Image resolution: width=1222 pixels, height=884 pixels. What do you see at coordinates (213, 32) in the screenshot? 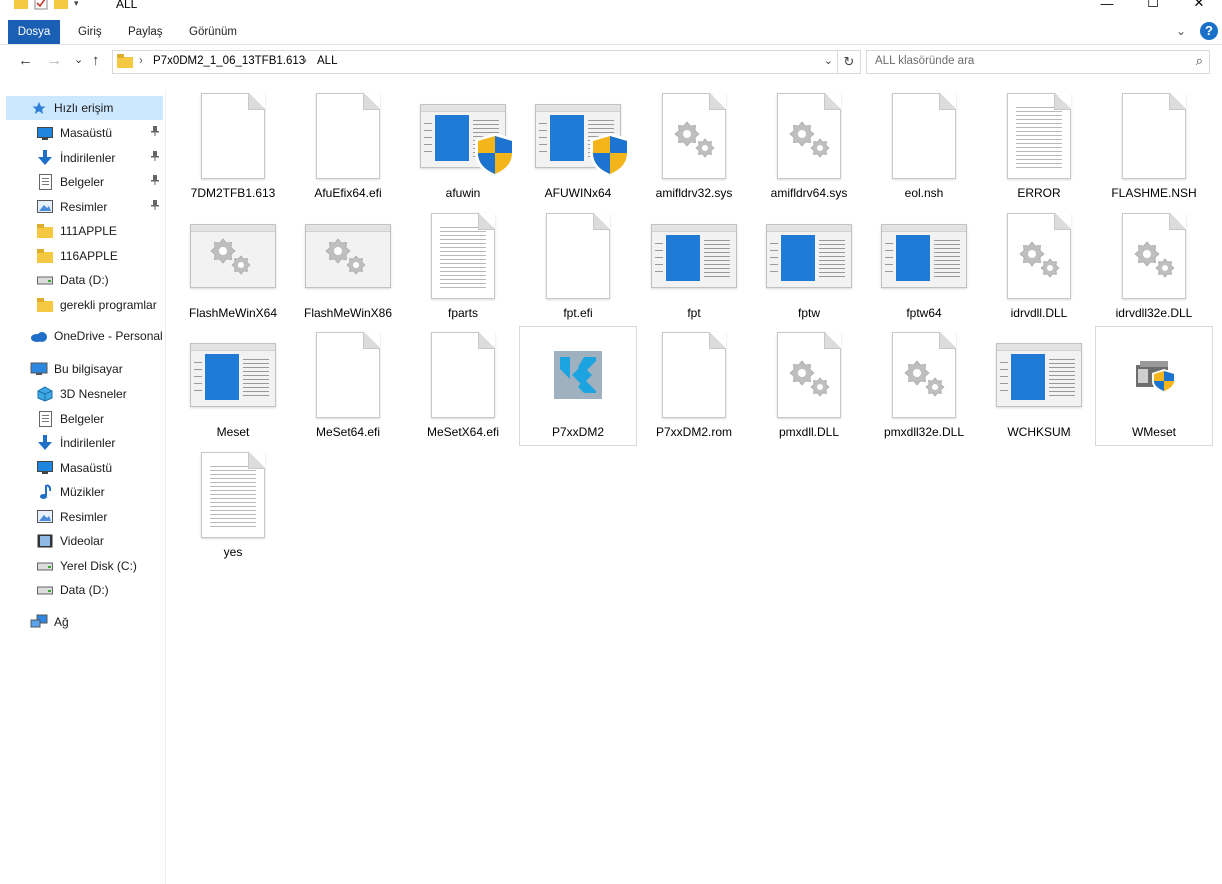
I see `tab-gorunum: Görünüm` at bounding box center [213, 32].